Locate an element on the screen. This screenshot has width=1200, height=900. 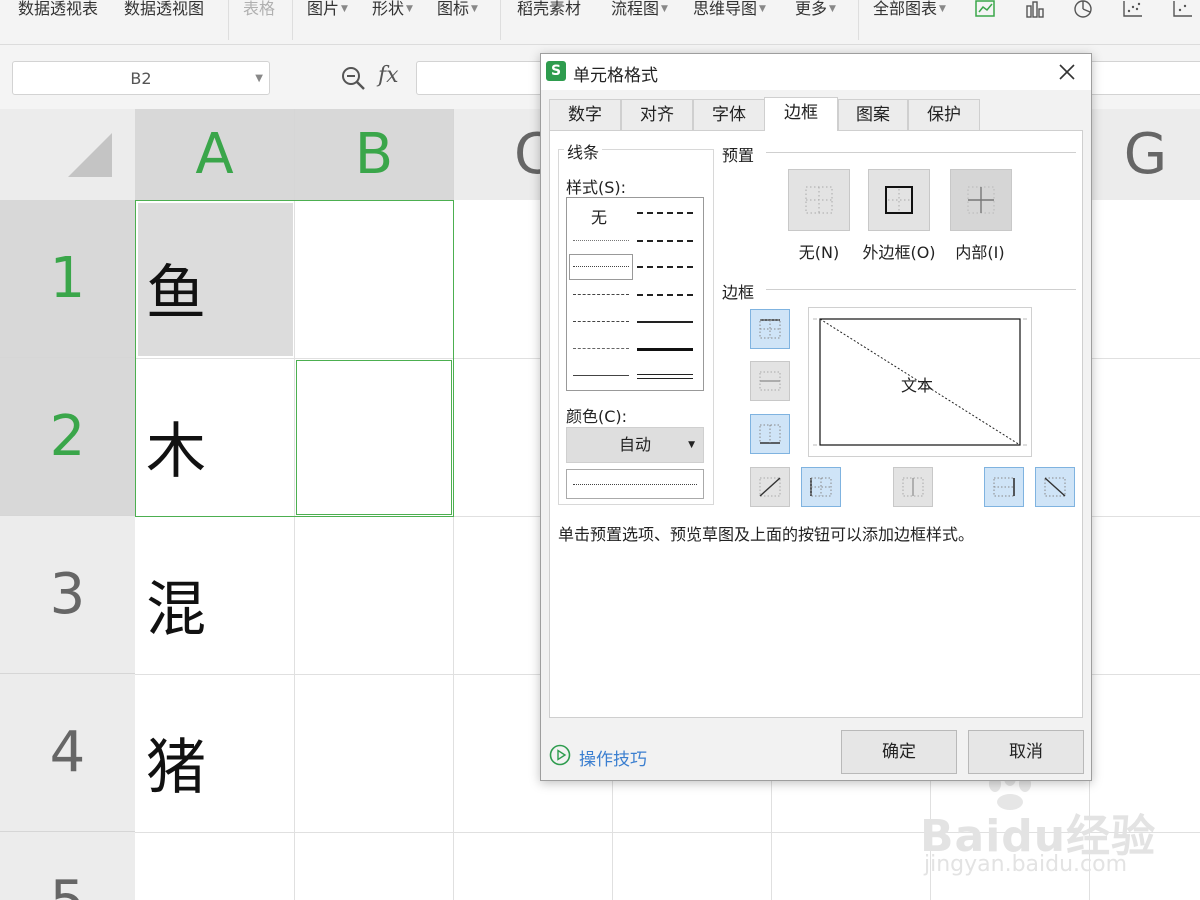
line-preview-sample is located at coordinates (635, 484).